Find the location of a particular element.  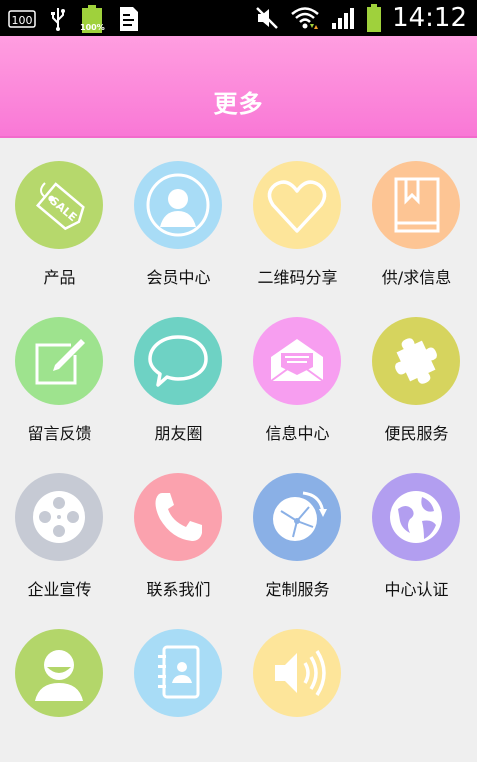

wifi-icon is located at coordinates (305, 18).